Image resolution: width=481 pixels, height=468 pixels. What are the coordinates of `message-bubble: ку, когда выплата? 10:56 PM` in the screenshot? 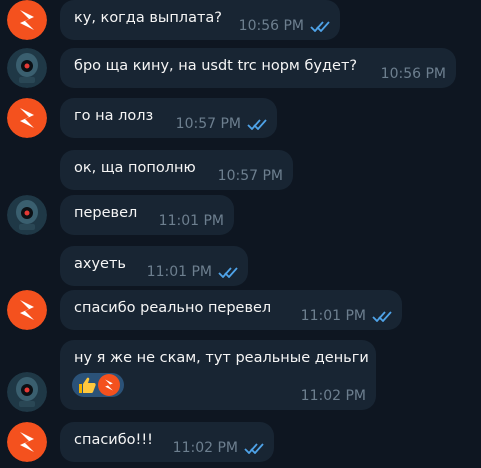 It's located at (200, 20).